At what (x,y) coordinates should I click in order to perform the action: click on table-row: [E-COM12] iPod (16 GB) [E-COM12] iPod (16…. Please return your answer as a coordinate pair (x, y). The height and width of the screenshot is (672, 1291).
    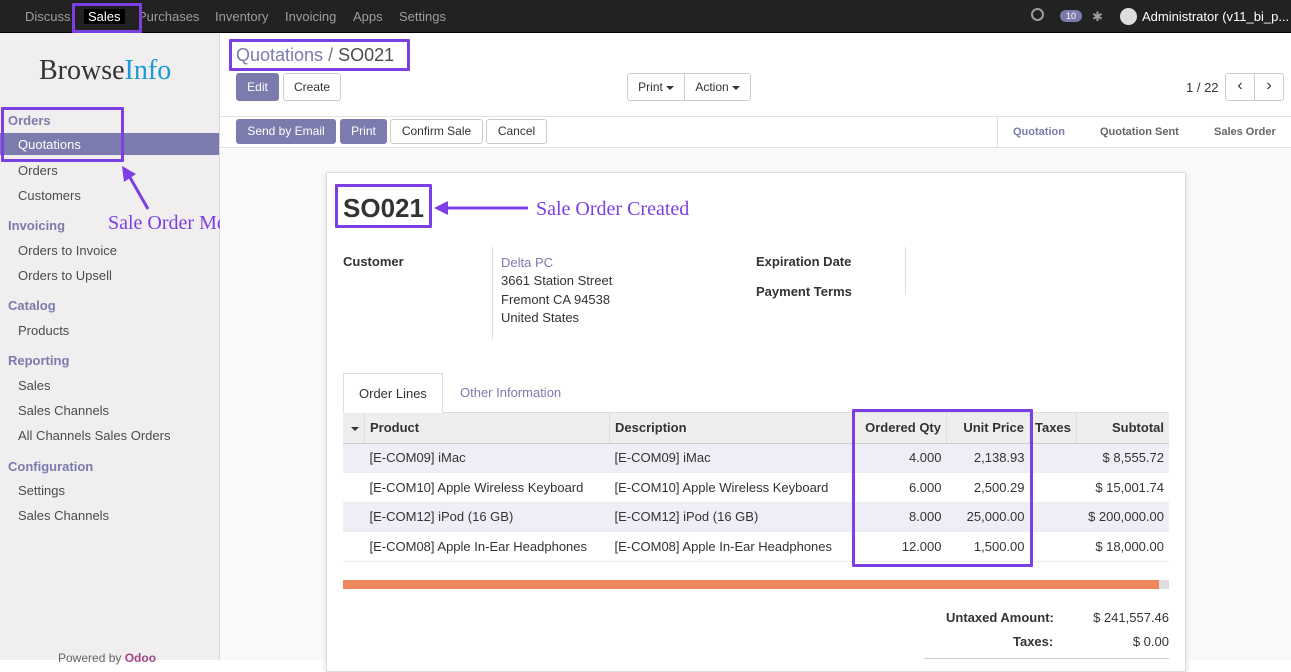
    Looking at the image, I should click on (756, 517).